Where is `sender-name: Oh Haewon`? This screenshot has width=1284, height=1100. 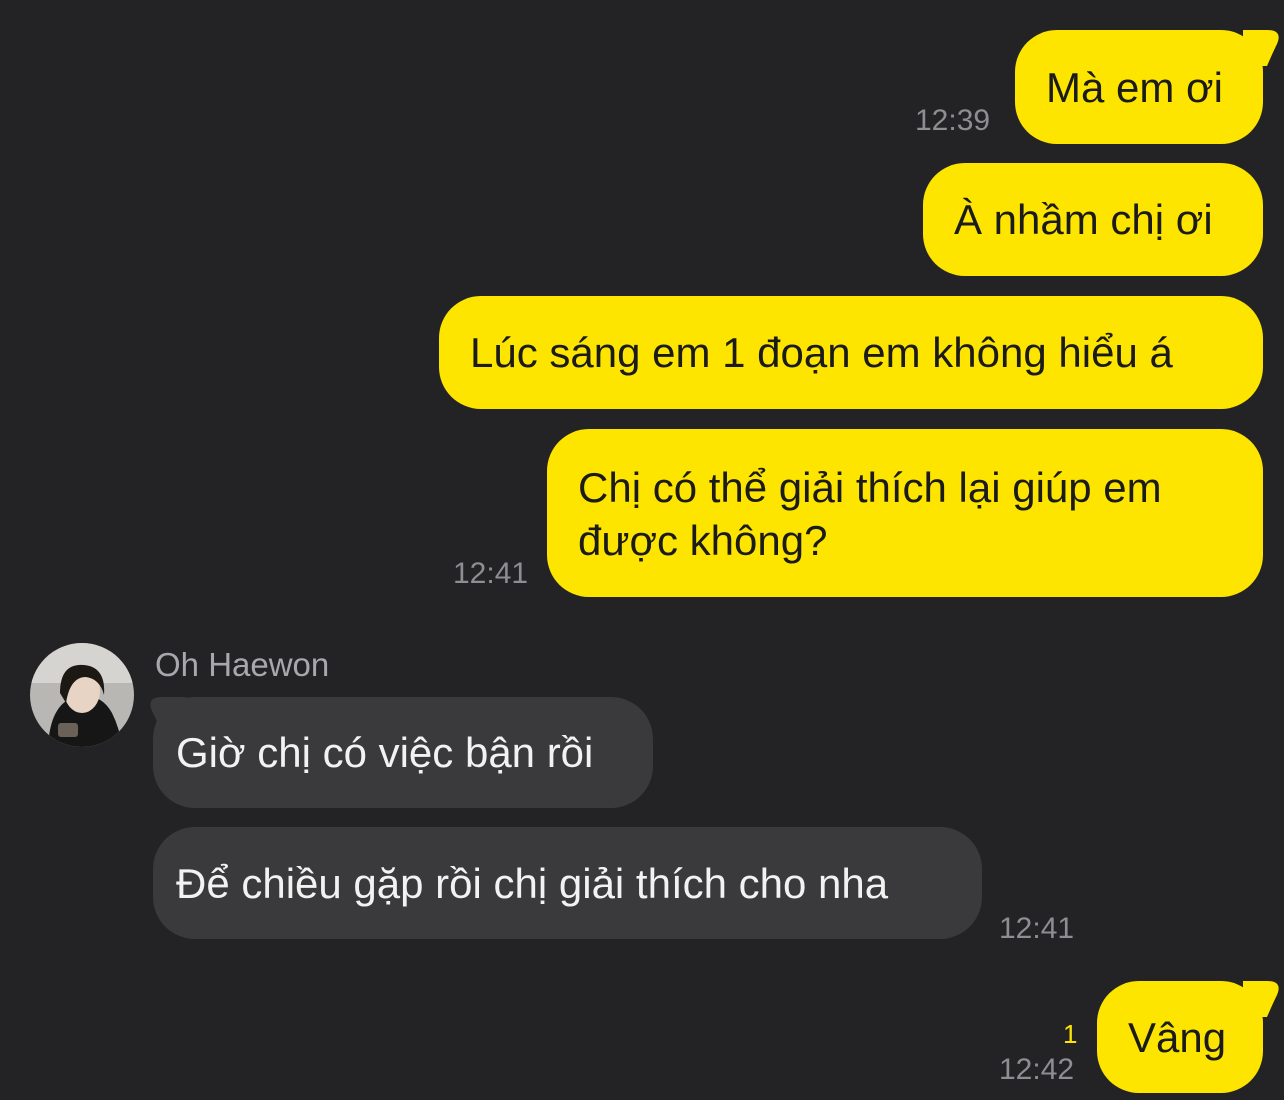
sender-name: Oh Haewon is located at coordinates (242, 664).